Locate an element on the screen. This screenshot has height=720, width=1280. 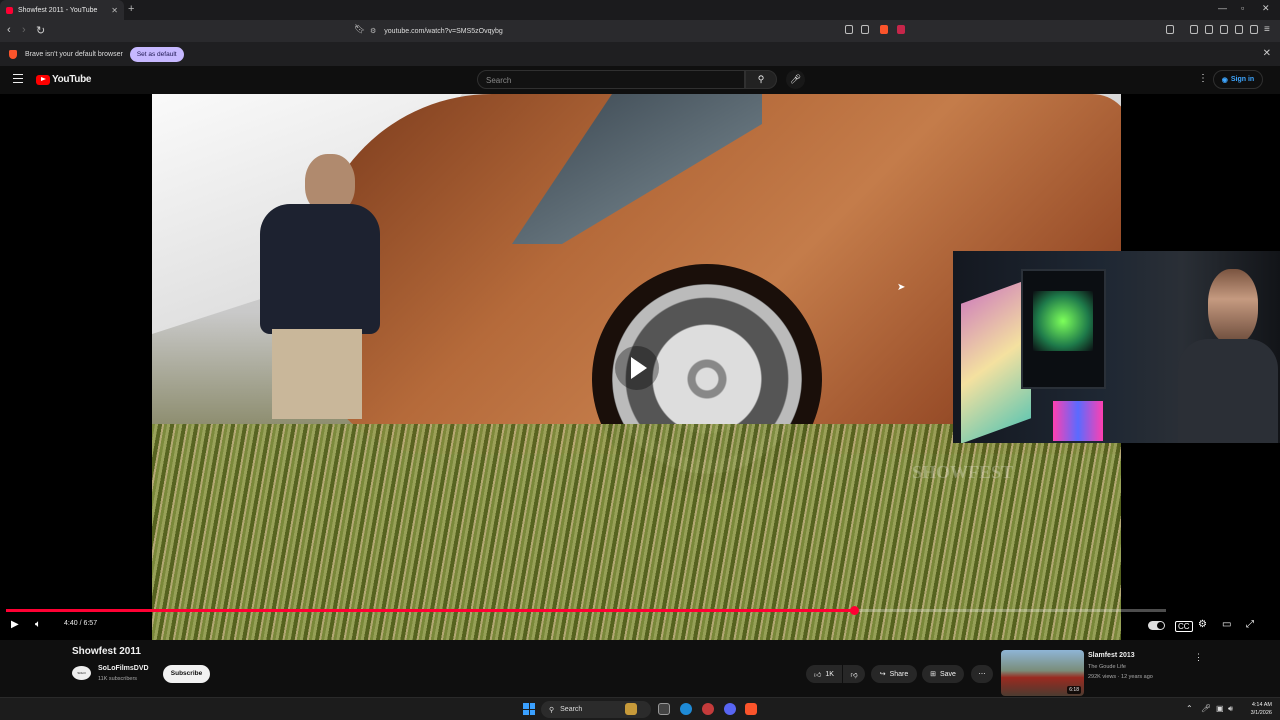
like-count: 1K is located at coordinates (829, 674).